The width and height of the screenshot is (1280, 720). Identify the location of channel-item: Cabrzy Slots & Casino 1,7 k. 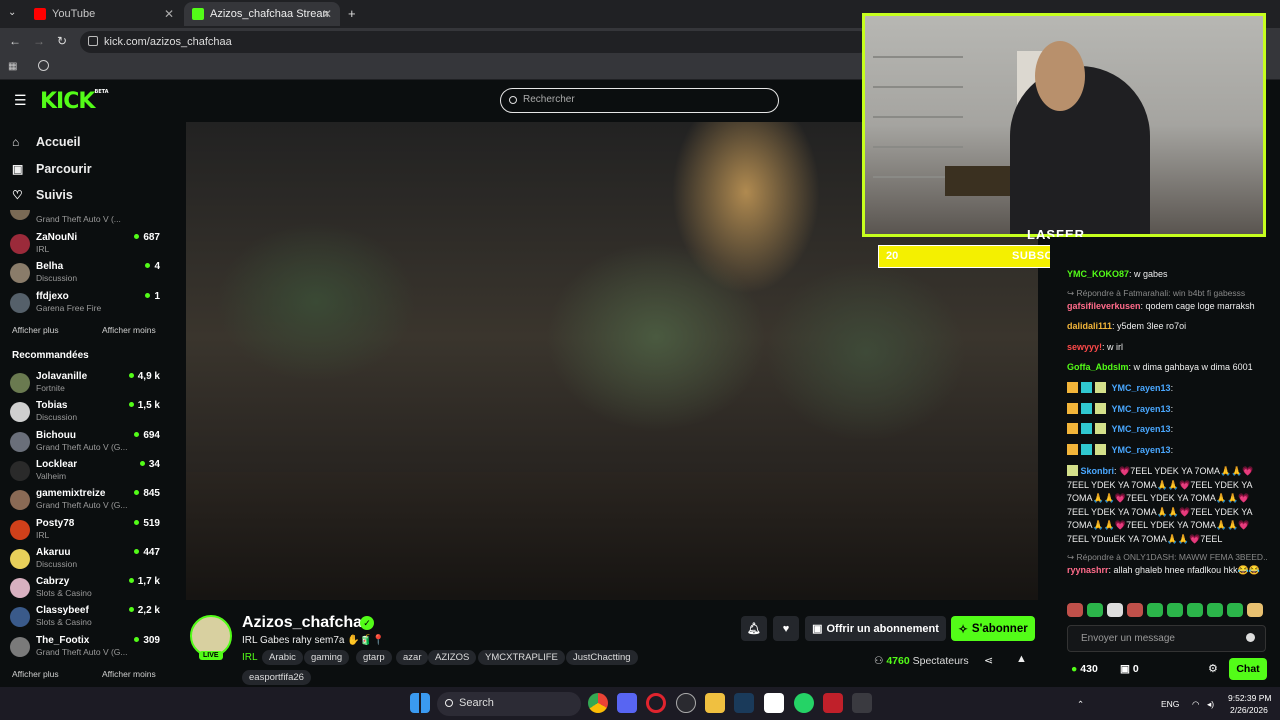
(85, 590).